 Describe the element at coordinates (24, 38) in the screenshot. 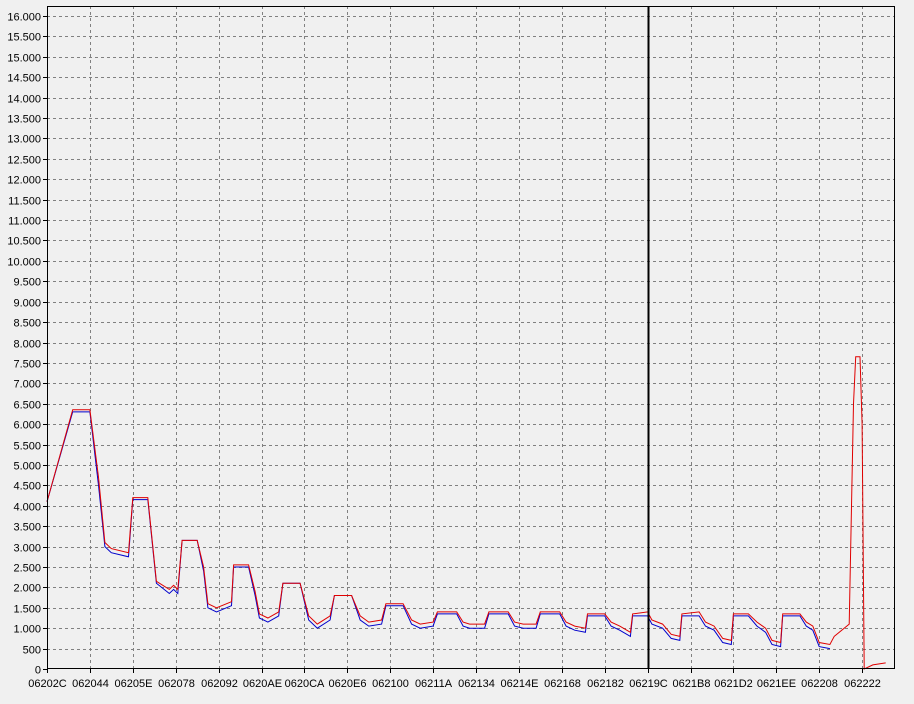

I see `y-tick-label: 15.500` at that location.